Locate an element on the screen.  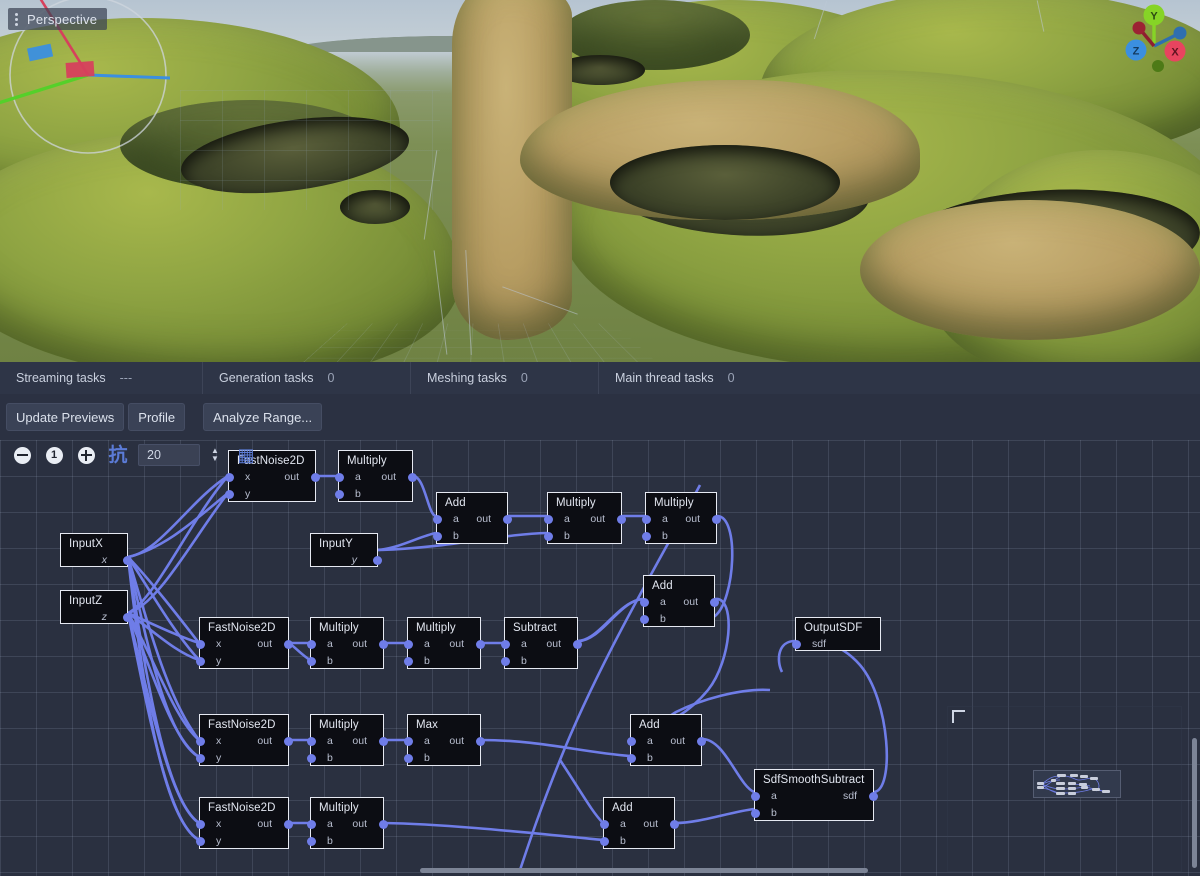
grid-step-input: 20 is located at coordinates (169, 455).